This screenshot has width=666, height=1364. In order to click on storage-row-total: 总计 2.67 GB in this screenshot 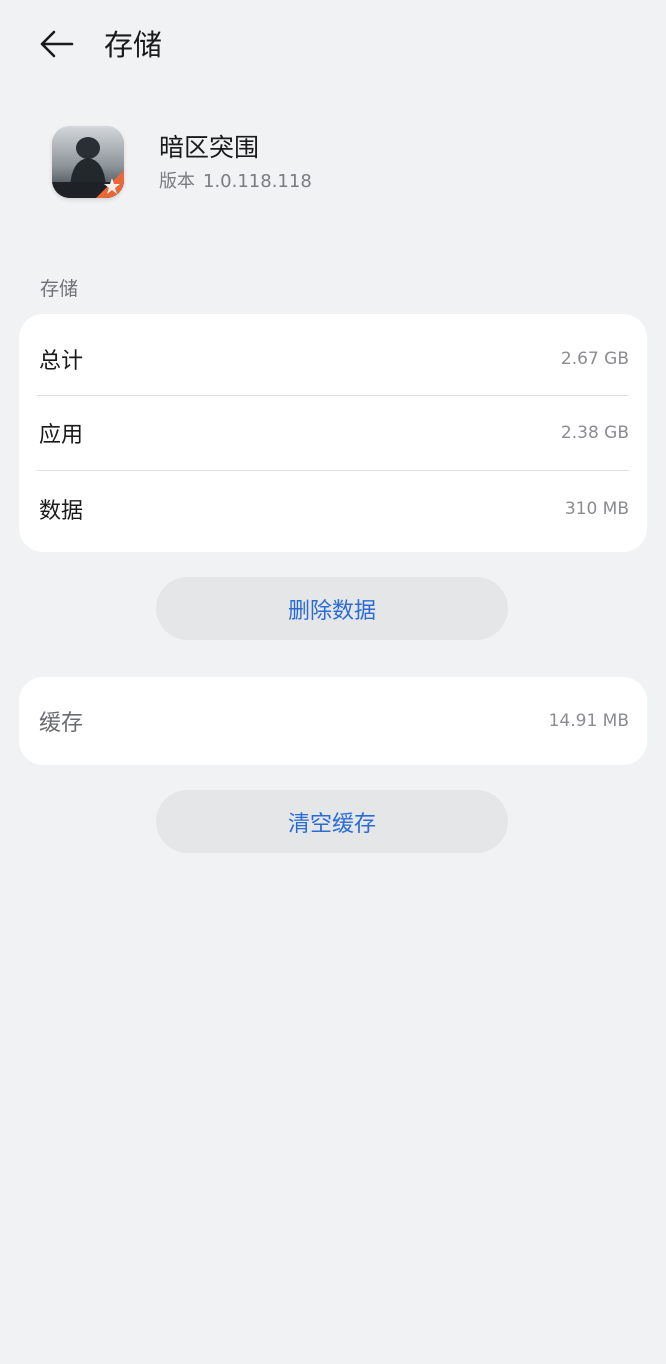, I will do `click(333, 359)`.